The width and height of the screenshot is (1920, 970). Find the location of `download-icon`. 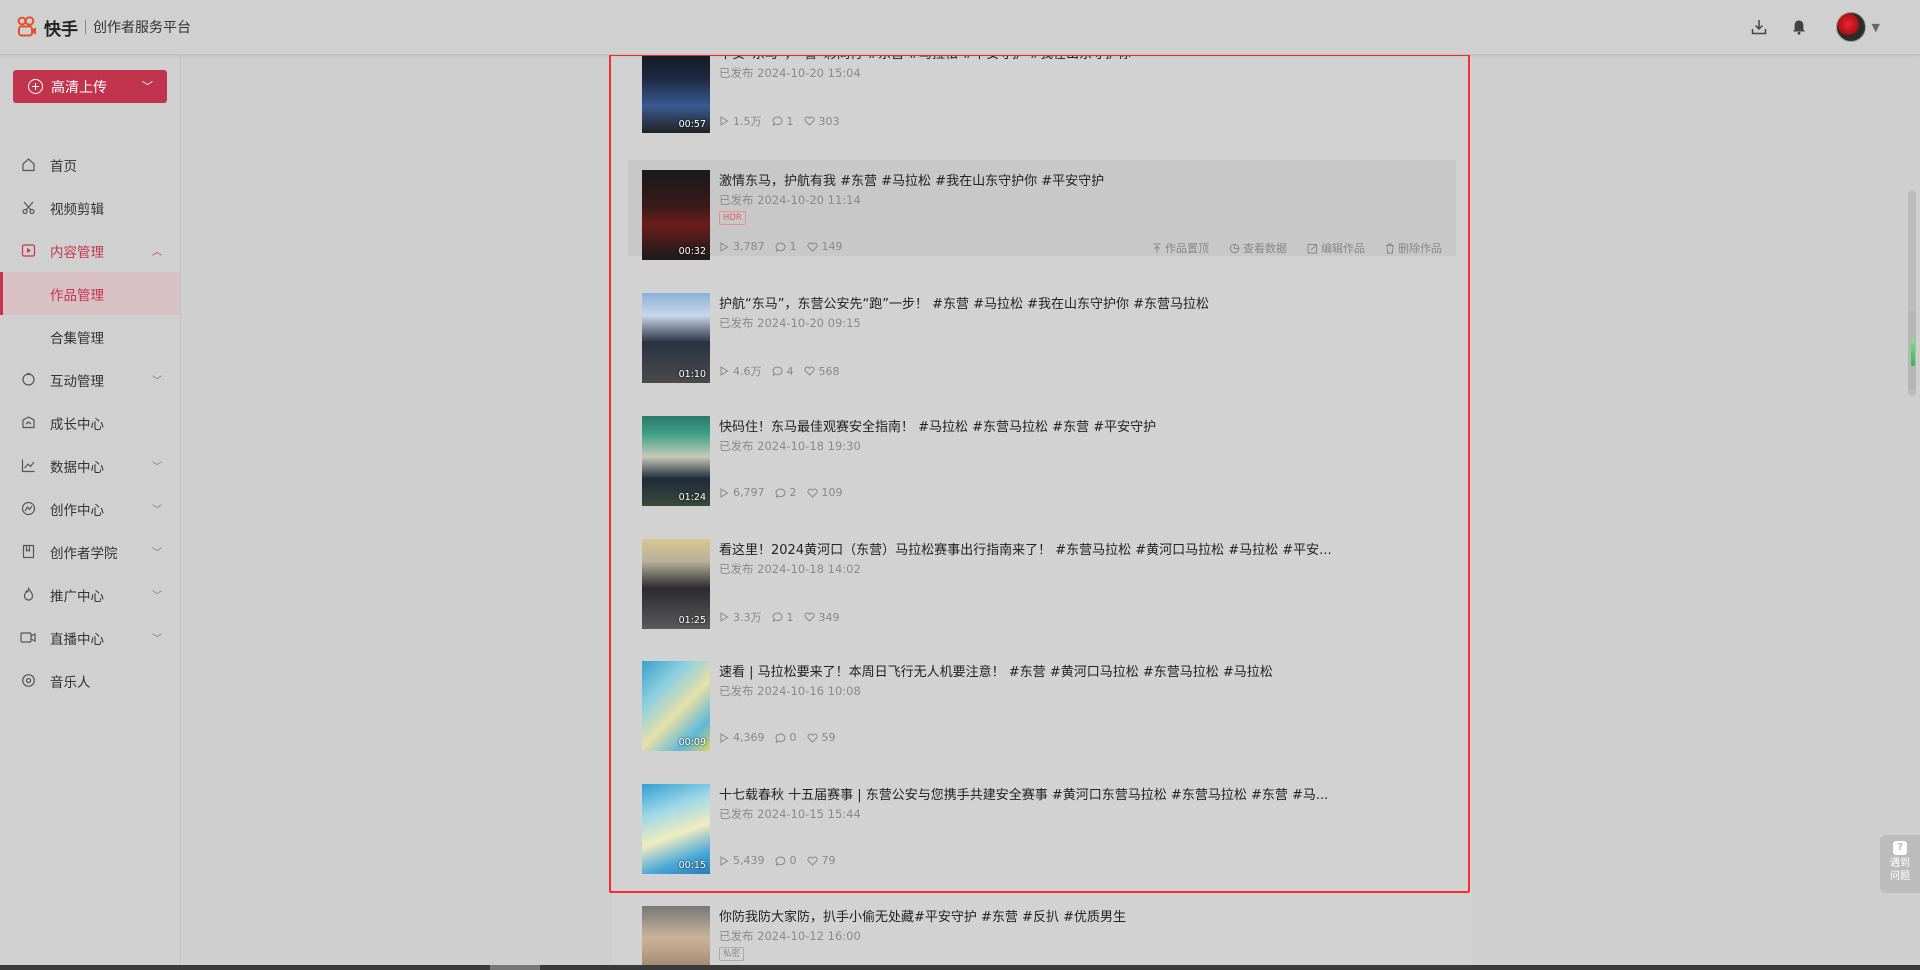

download-icon is located at coordinates (1759, 27).